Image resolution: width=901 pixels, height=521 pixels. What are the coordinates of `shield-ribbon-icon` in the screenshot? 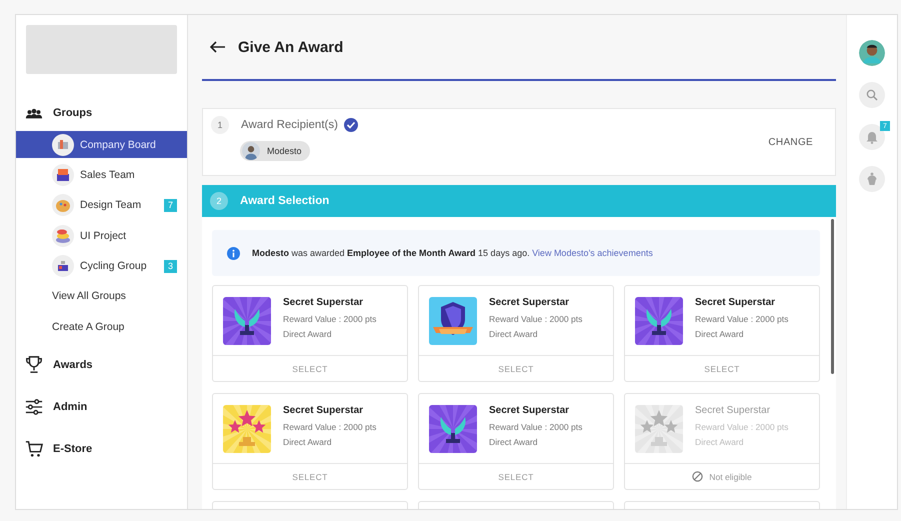 It's located at (453, 320).